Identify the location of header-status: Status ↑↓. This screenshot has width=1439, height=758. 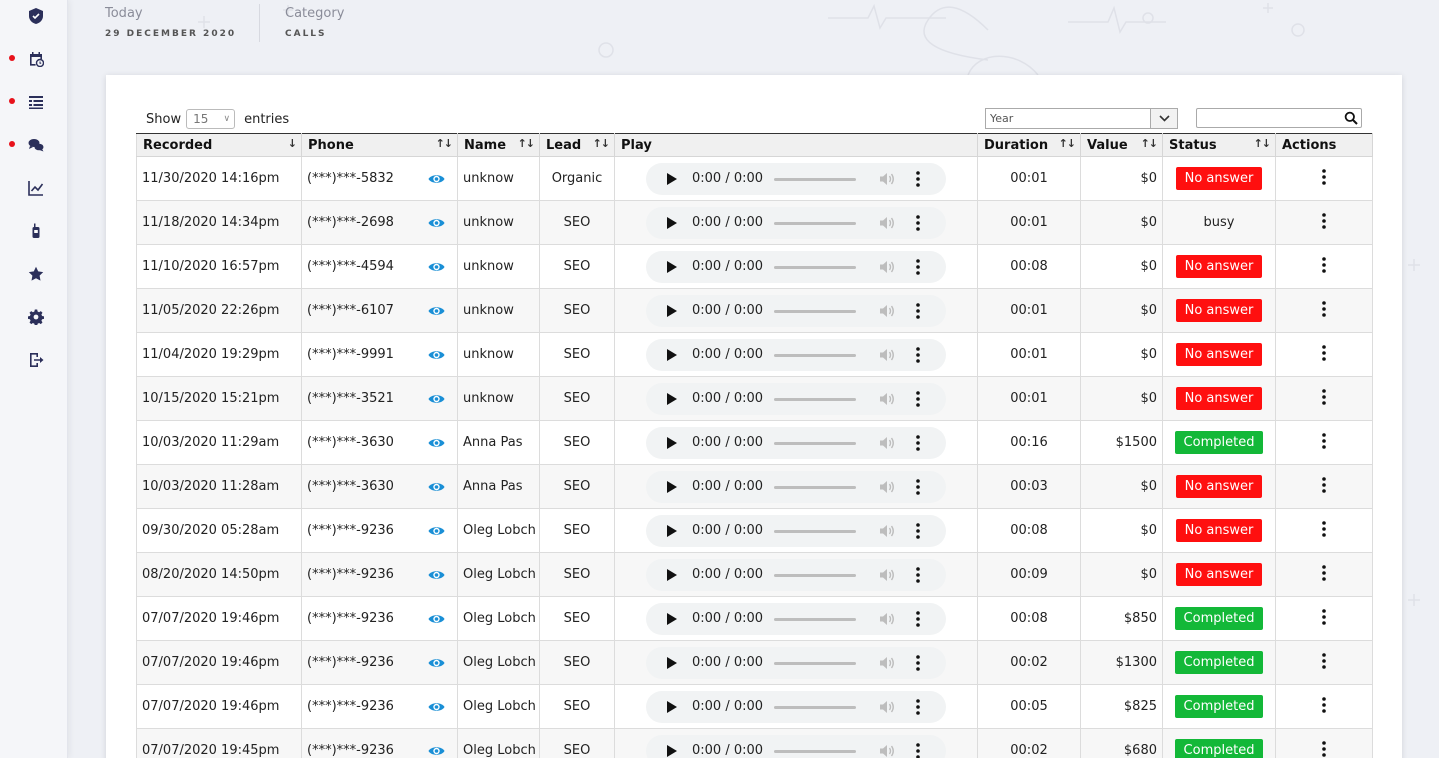
(1219, 145).